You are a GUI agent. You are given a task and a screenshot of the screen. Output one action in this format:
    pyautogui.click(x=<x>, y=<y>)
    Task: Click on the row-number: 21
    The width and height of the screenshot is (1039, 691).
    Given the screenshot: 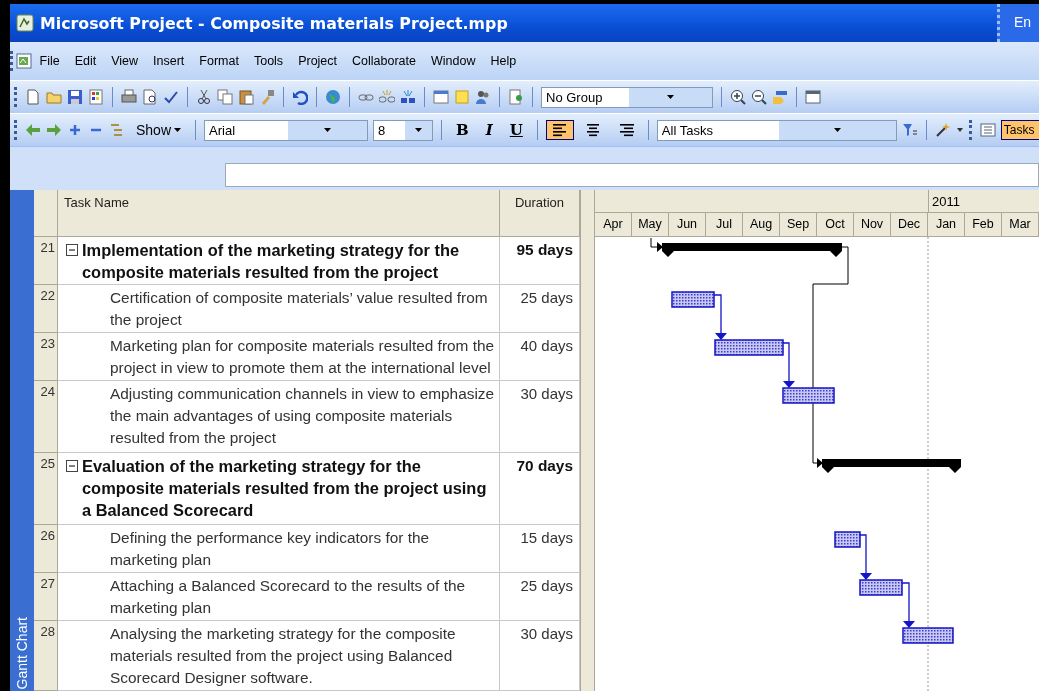 What is the action you would take?
    pyautogui.click(x=47, y=247)
    